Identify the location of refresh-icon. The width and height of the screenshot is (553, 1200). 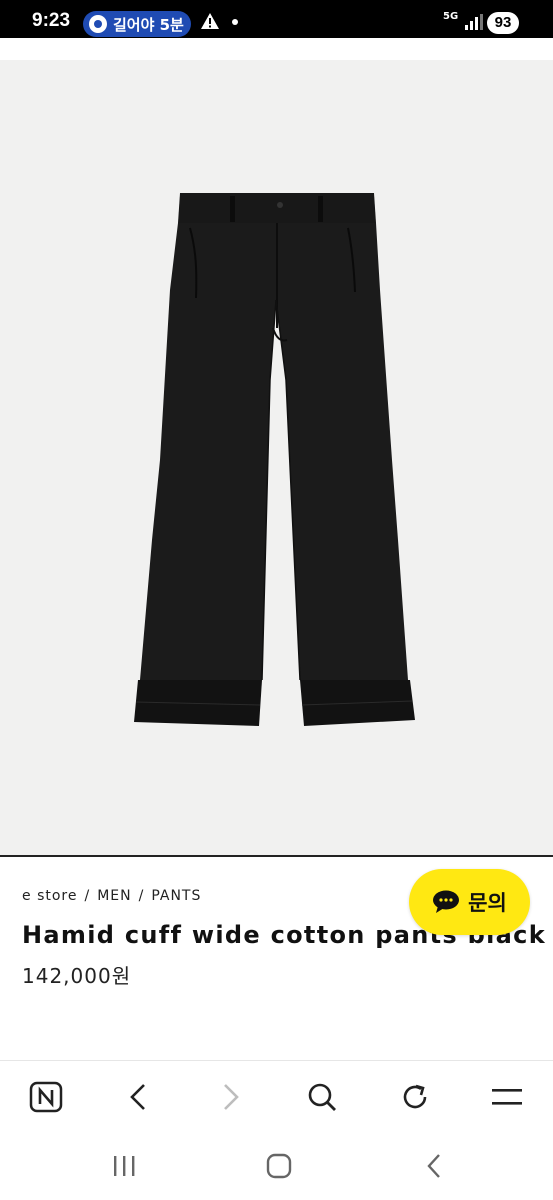
(415, 1096).